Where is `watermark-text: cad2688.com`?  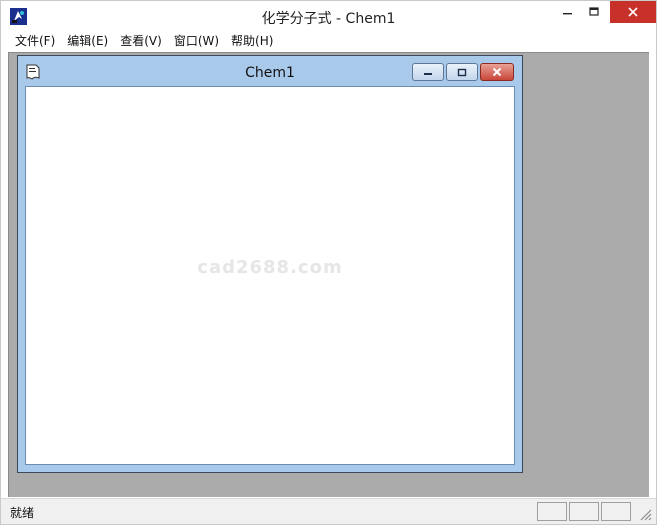 watermark-text: cad2688.com is located at coordinates (270, 267).